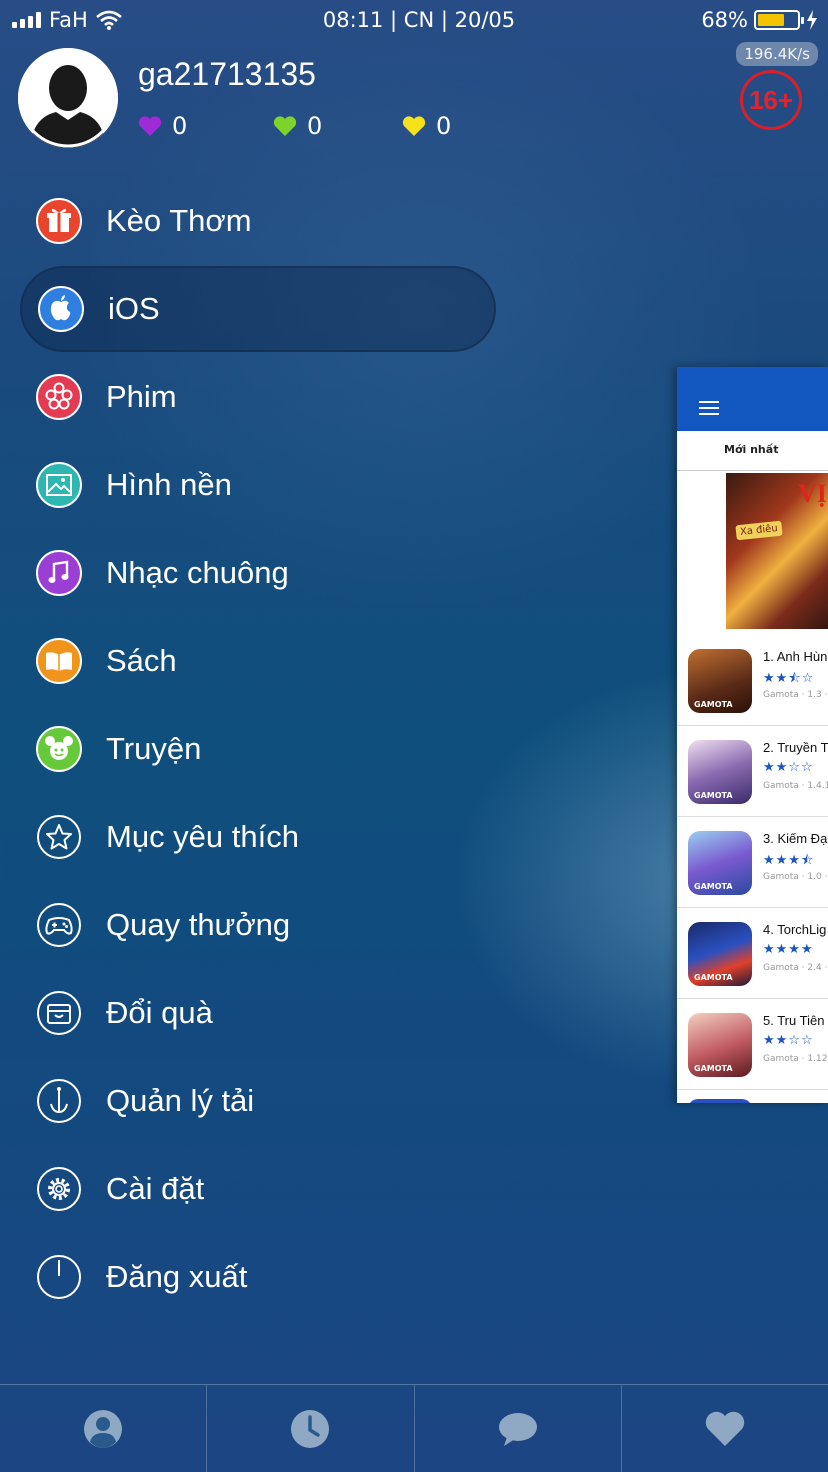 Image resolution: width=828 pixels, height=1472 pixels. What do you see at coordinates (169, 484) in the screenshot?
I see `menu-label: Hình nền` at bounding box center [169, 484].